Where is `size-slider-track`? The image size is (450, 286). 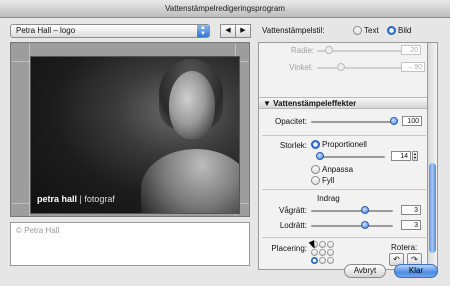 size-slider-track is located at coordinates (352, 157).